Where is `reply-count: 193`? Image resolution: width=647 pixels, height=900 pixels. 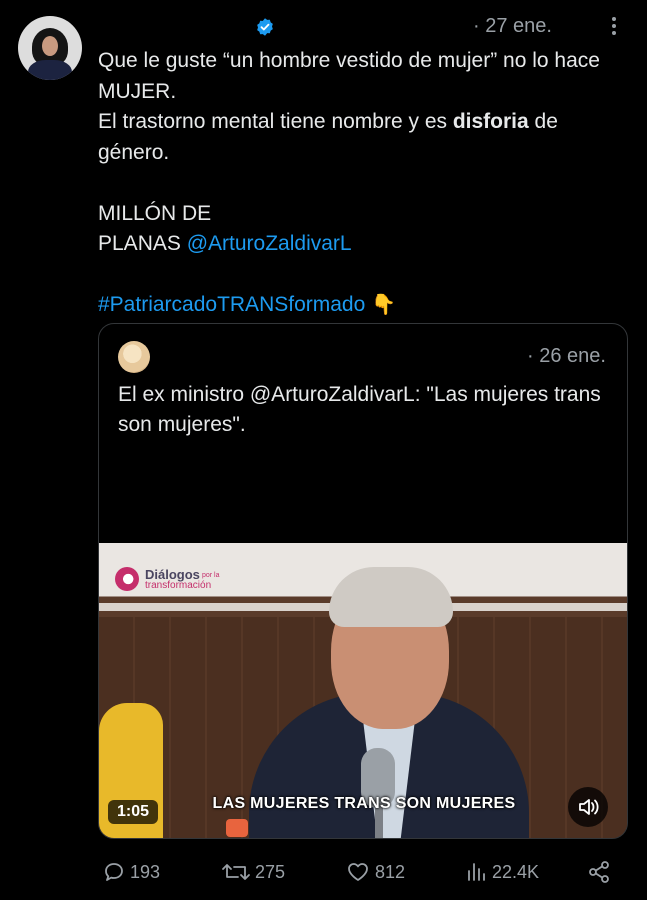
reply-count: 193 is located at coordinates (145, 871).